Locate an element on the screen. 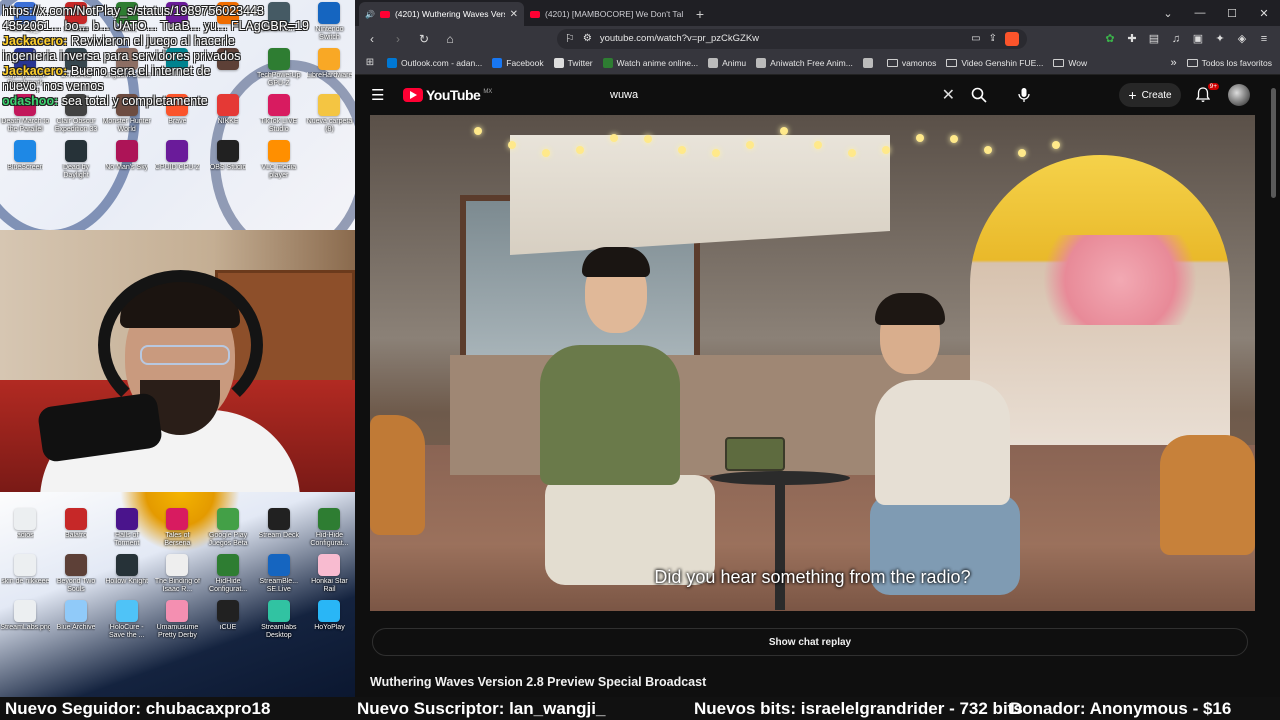 This screenshot has height=720, width=1280. back-button: ‹ is located at coordinates (372, 39).